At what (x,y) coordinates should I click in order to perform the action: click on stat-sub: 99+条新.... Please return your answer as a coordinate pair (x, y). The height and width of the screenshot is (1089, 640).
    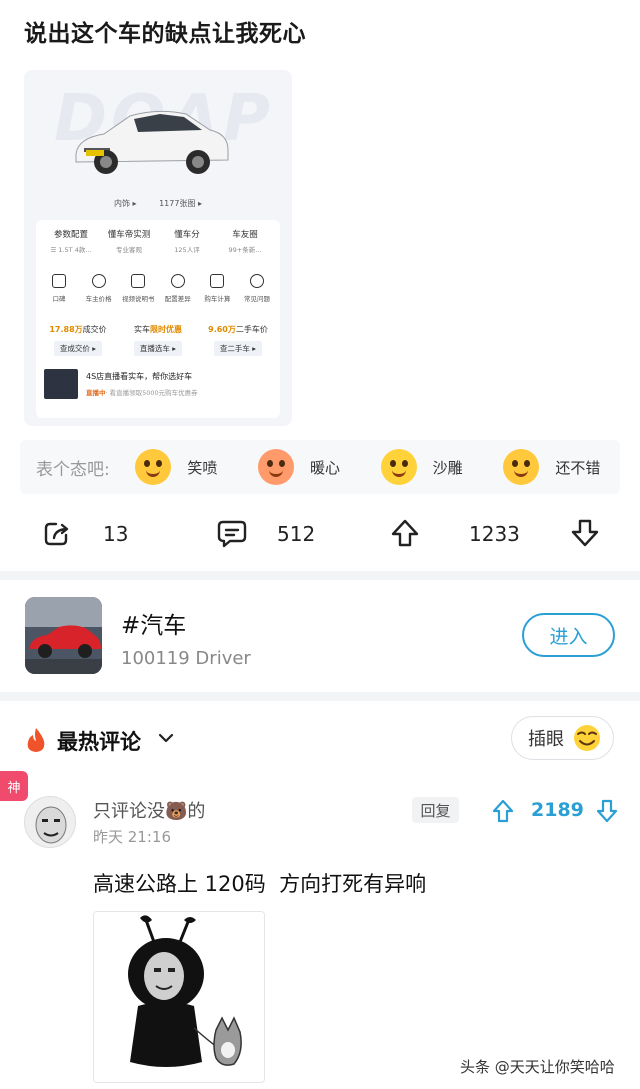
    Looking at the image, I should click on (245, 250).